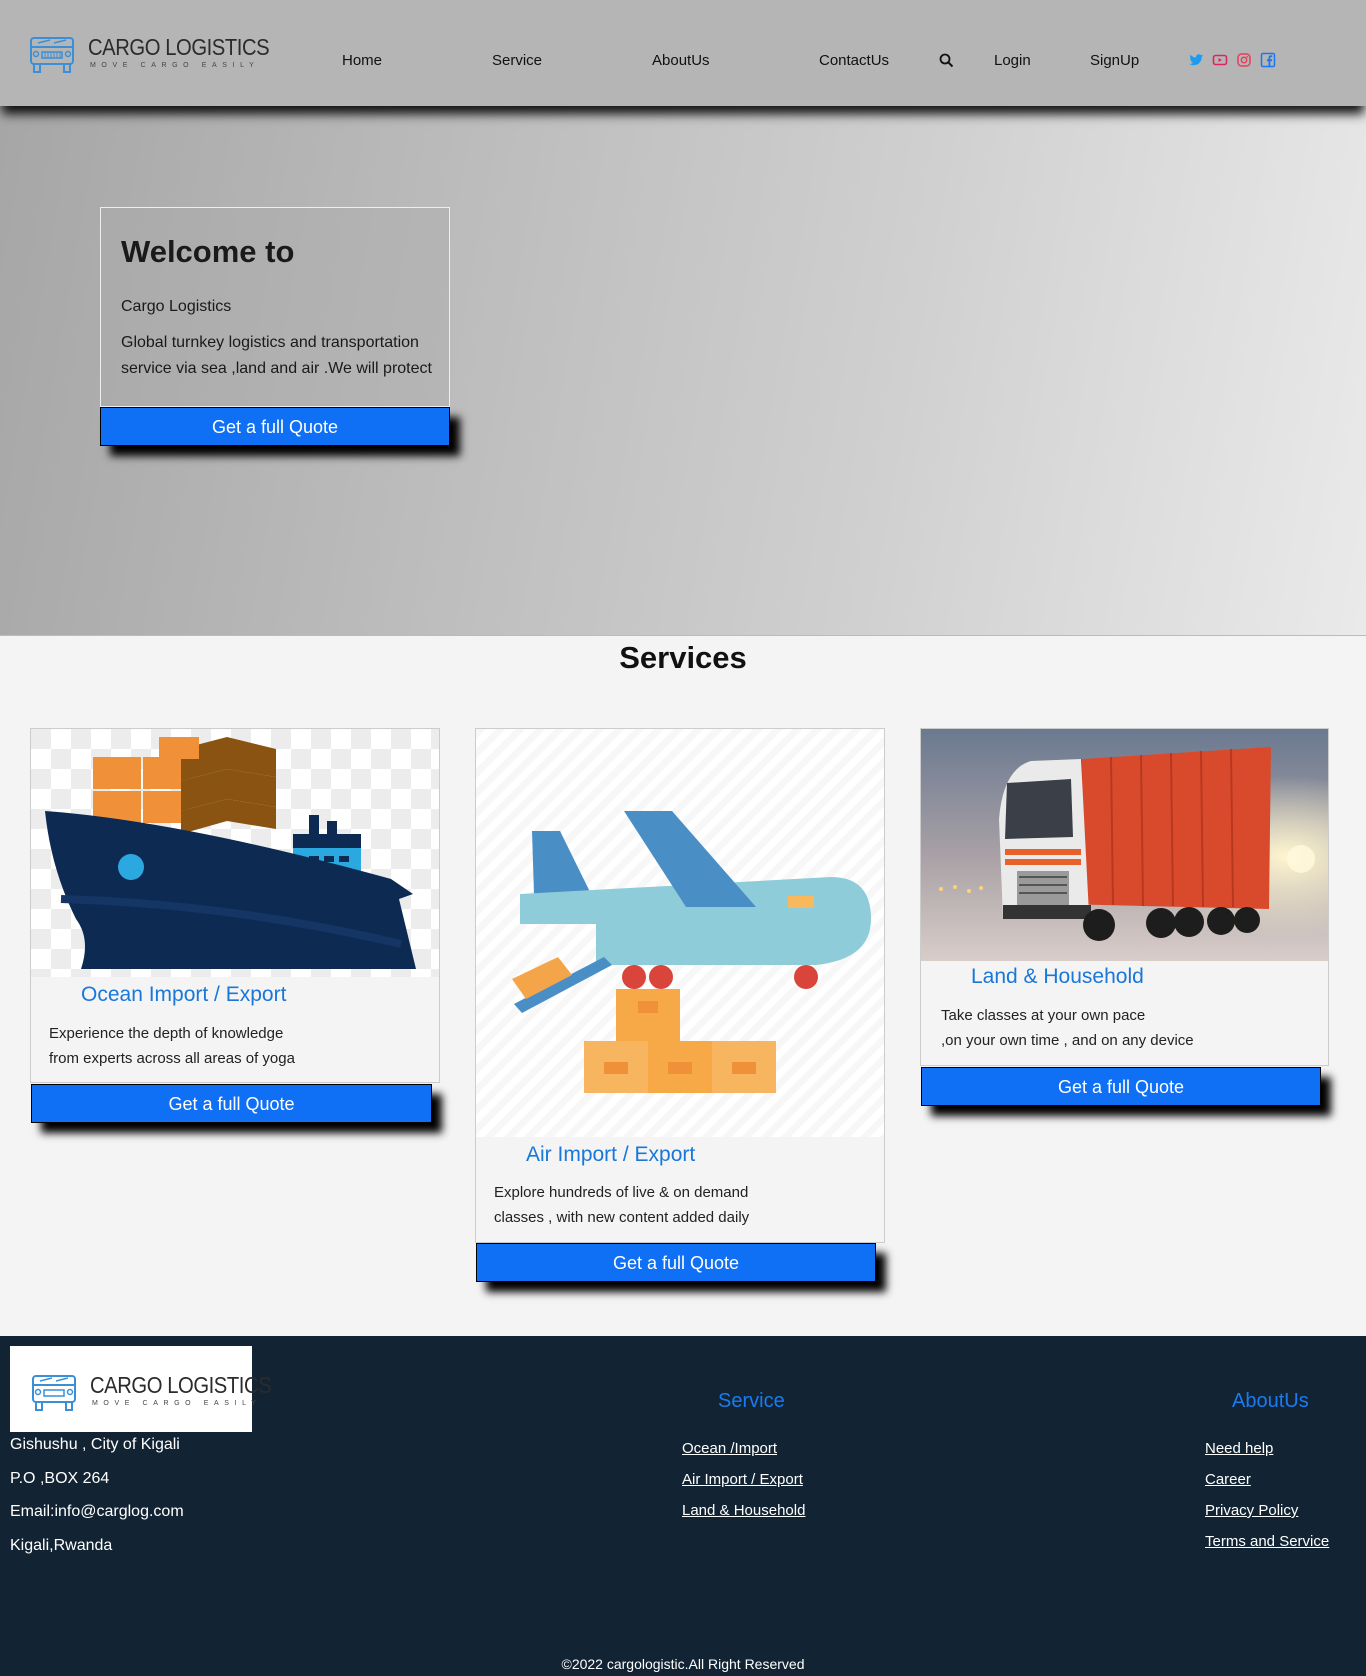 The height and width of the screenshot is (1676, 1366). What do you see at coordinates (177, 1403) in the screenshot?
I see `footer-logo-tagline: MOVE CARGO EASILY` at bounding box center [177, 1403].